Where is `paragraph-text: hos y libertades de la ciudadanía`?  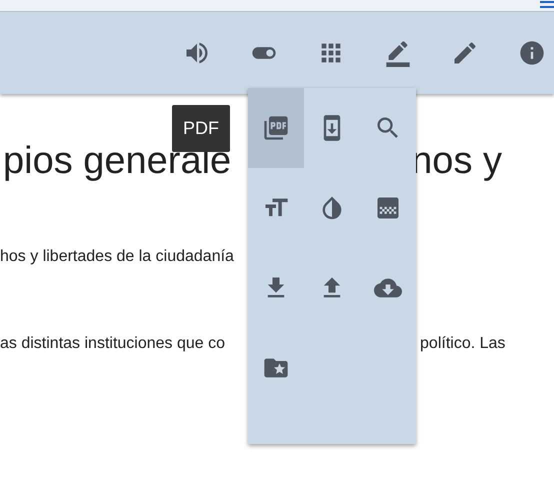 paragraph-text: hos y libertades de la ciudadanía is located at coordinates (117, 257).